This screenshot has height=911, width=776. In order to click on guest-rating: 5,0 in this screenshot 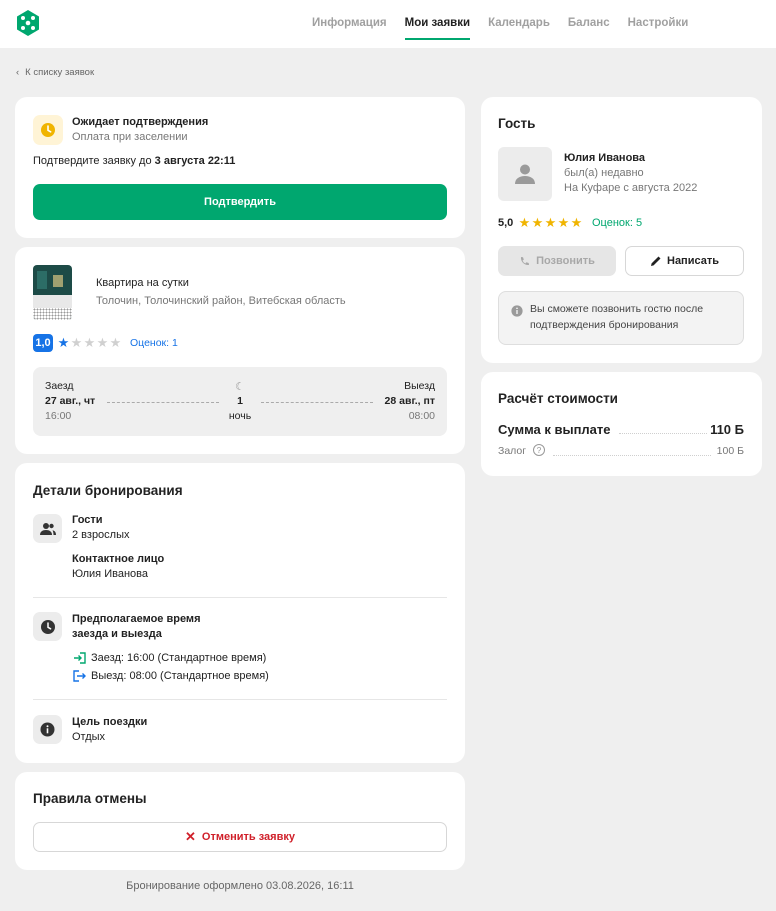, I will do `click(506, 223)`.